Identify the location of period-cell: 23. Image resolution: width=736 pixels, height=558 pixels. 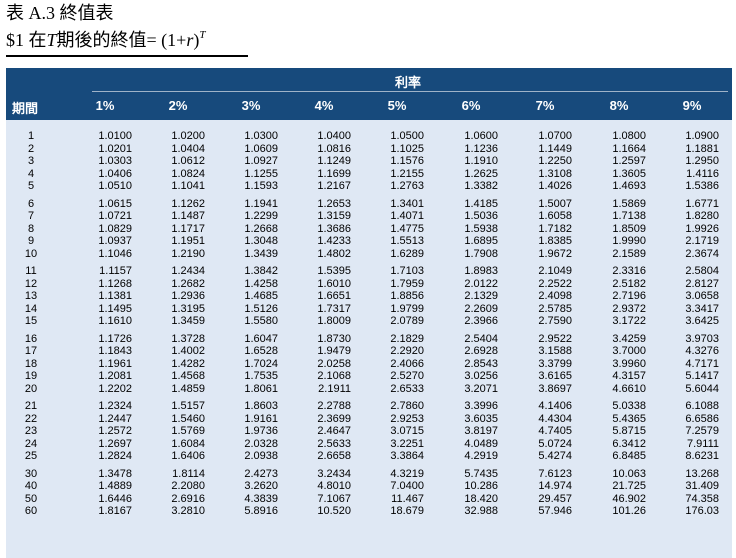
(31, 431).